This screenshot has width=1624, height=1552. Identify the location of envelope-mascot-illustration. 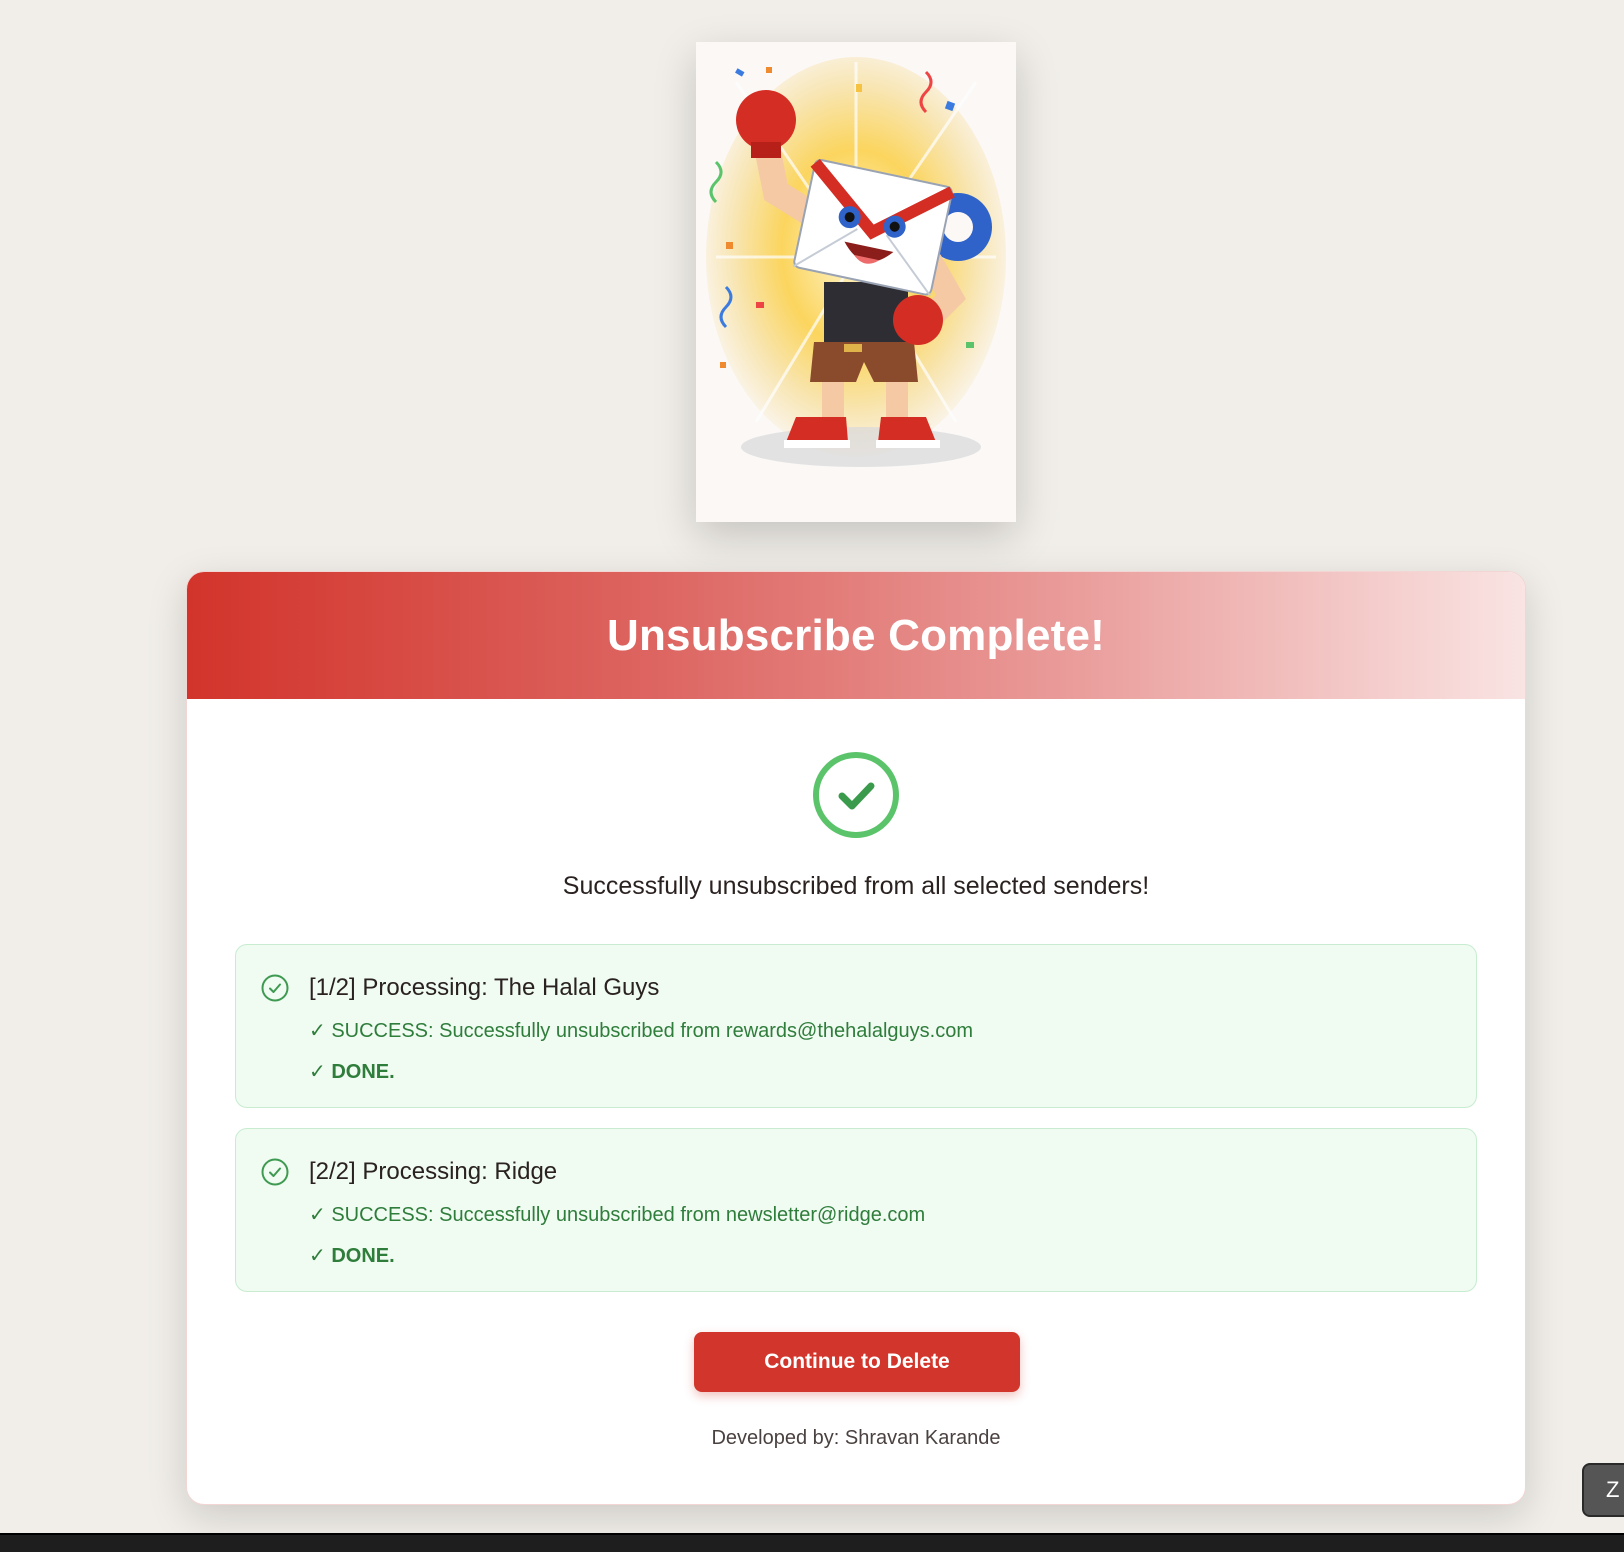
(856, 282).